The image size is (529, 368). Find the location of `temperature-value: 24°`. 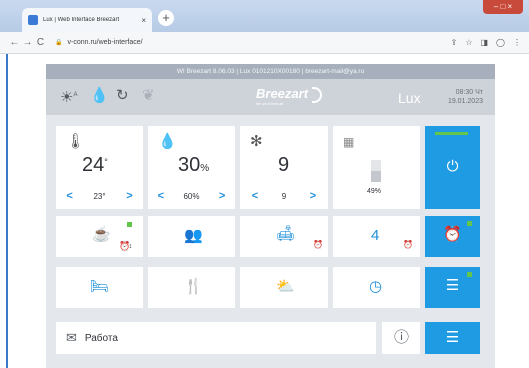

temperature-value: 24° is located at coordinates (95, 165).